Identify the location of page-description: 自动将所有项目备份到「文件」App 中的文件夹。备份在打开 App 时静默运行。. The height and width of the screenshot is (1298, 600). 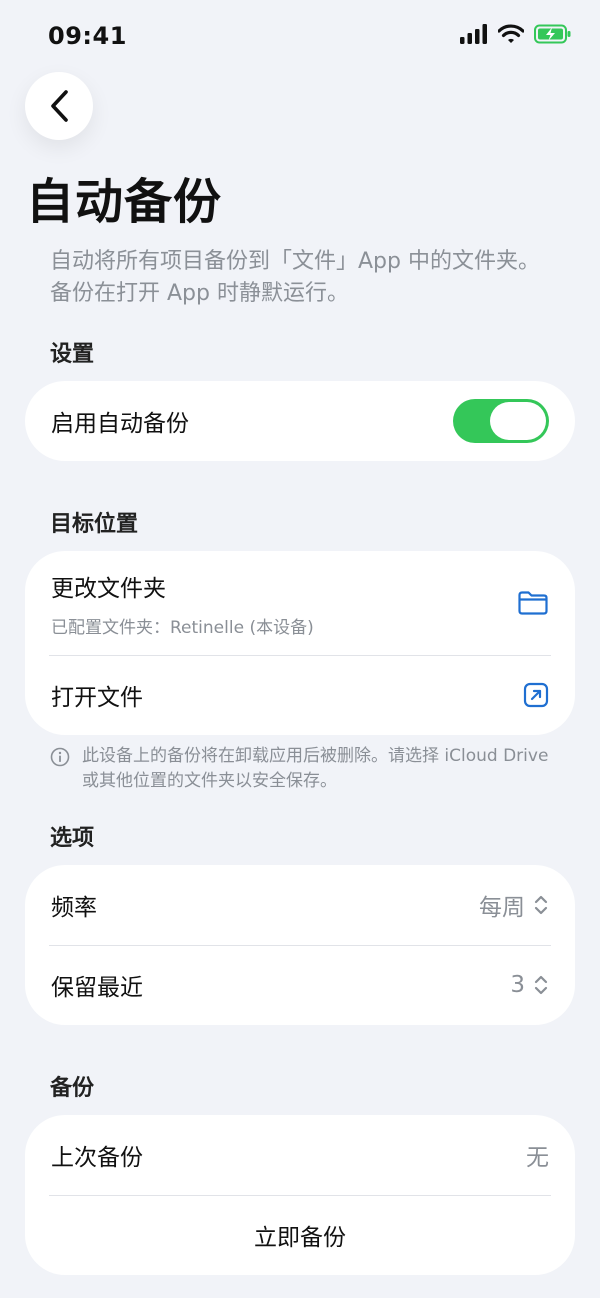
(295, 277).